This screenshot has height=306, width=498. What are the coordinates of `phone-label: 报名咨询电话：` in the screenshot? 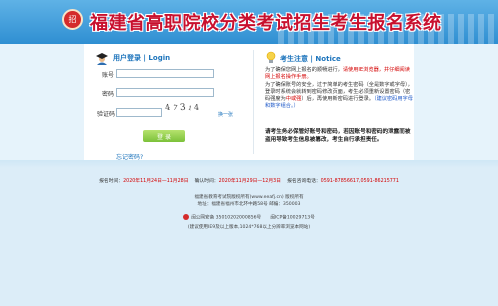 It's located at (304, 181).